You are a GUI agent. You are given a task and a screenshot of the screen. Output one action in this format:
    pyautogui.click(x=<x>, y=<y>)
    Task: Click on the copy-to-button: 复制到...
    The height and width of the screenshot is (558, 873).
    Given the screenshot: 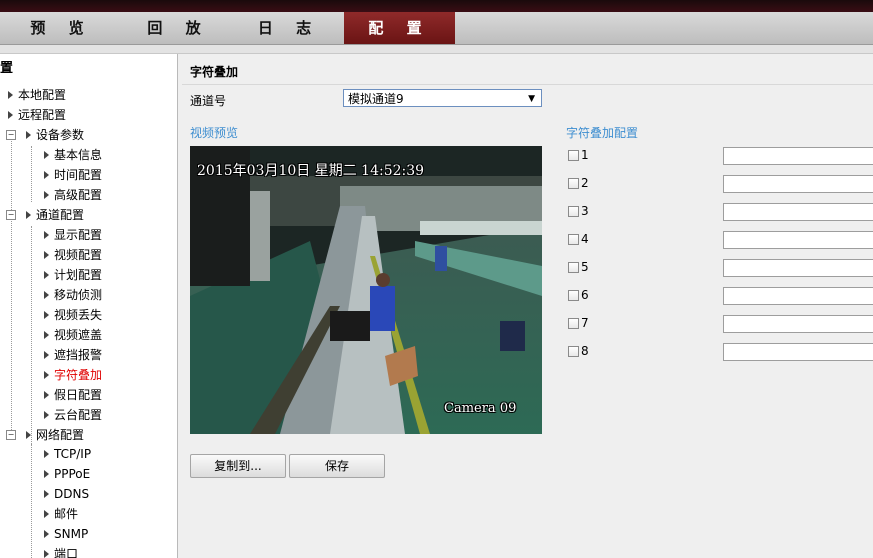 What is the action you would take?
    pyautogui.click(x=238, y=466)
    